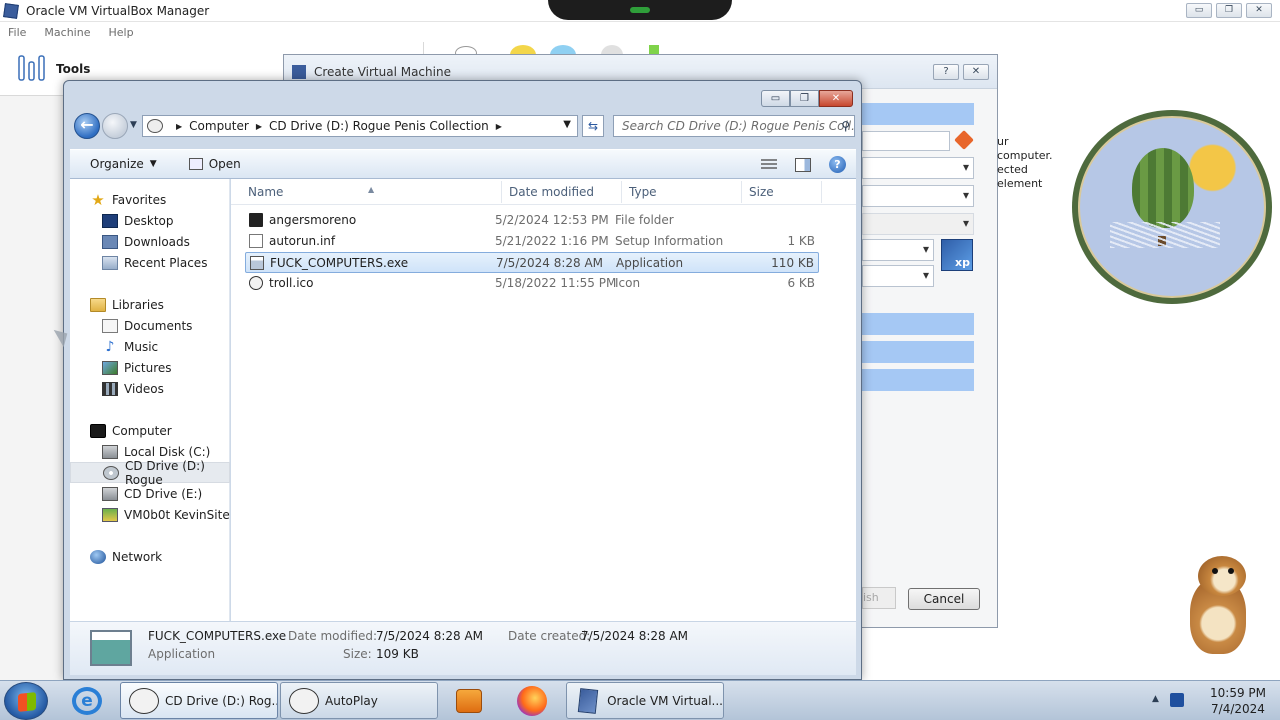 The image size is (1280, 720). I want to click on nav-videos-label: Videos, so click(144, 388).